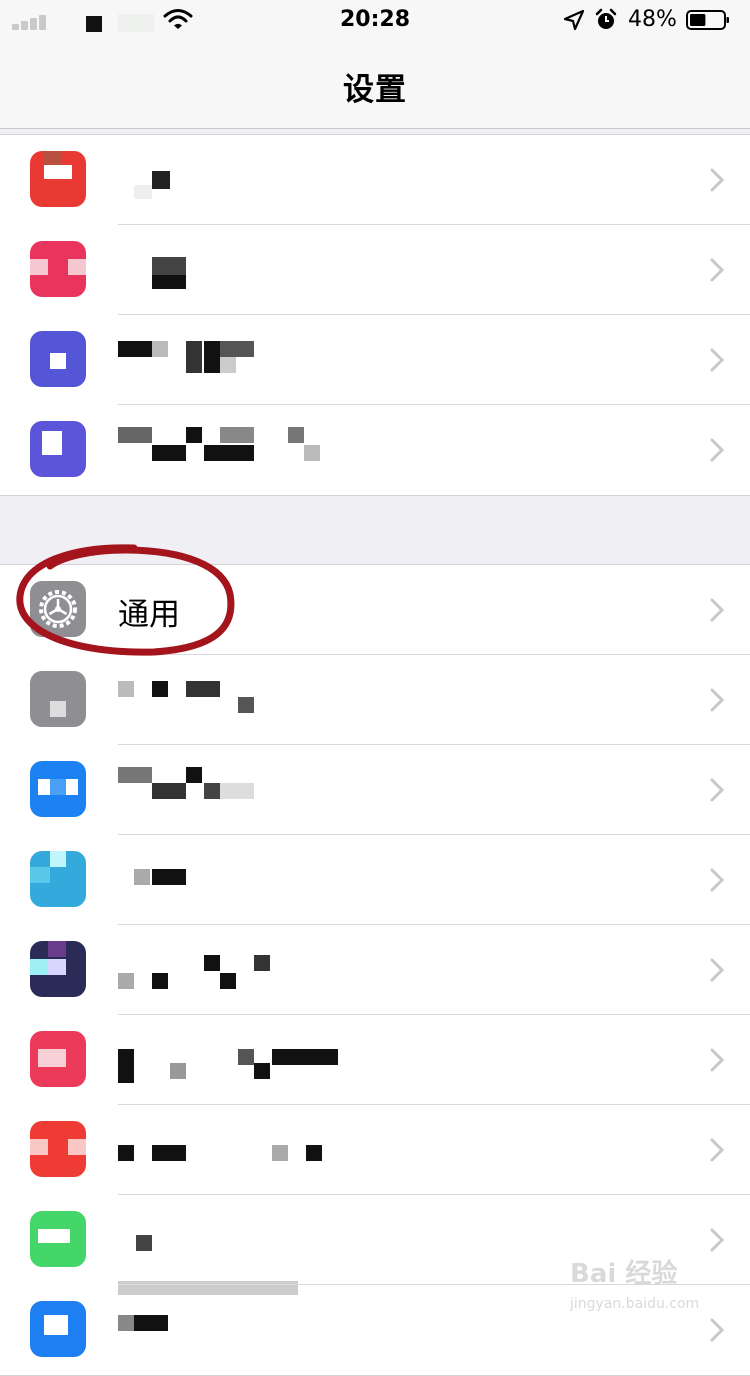  Describe the element at coordinates (652, 19) in the screenshot. I see `battery-percent: 48%` at that location.